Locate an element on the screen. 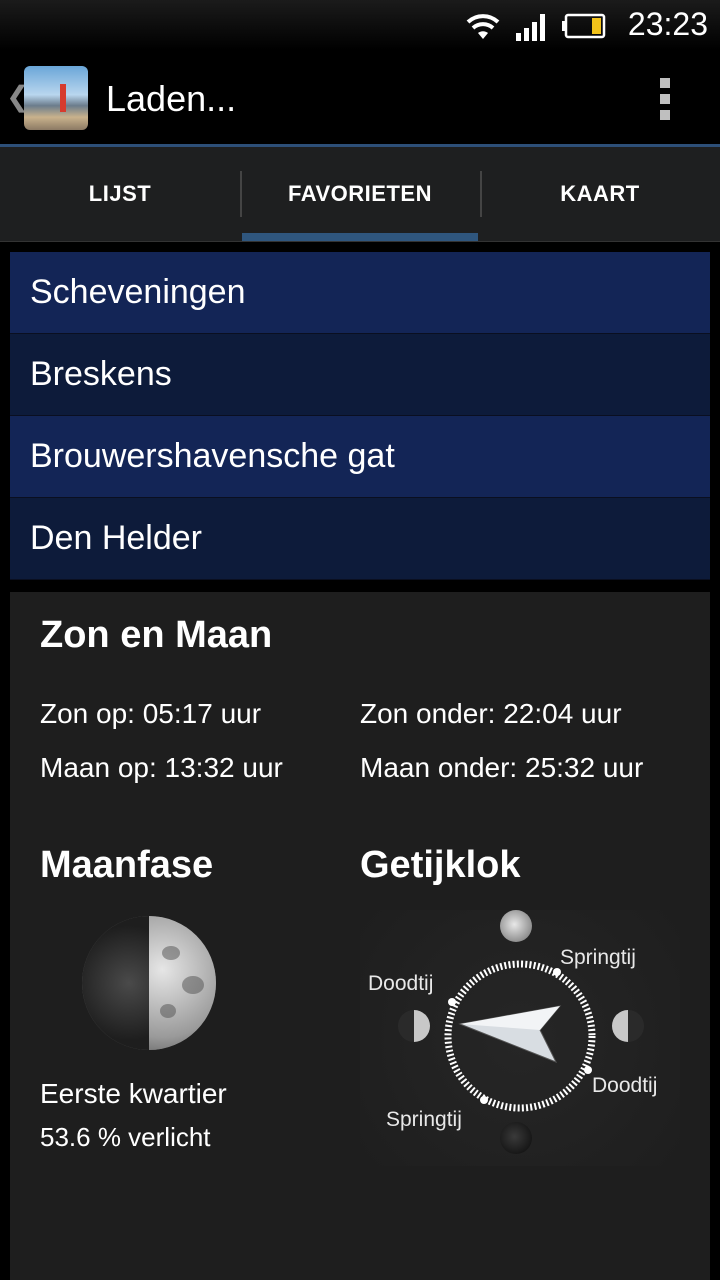 This screenshot has height=1280, width=720. list-item-scheveningen: Scheveningen is located at coordinates (360, 293).